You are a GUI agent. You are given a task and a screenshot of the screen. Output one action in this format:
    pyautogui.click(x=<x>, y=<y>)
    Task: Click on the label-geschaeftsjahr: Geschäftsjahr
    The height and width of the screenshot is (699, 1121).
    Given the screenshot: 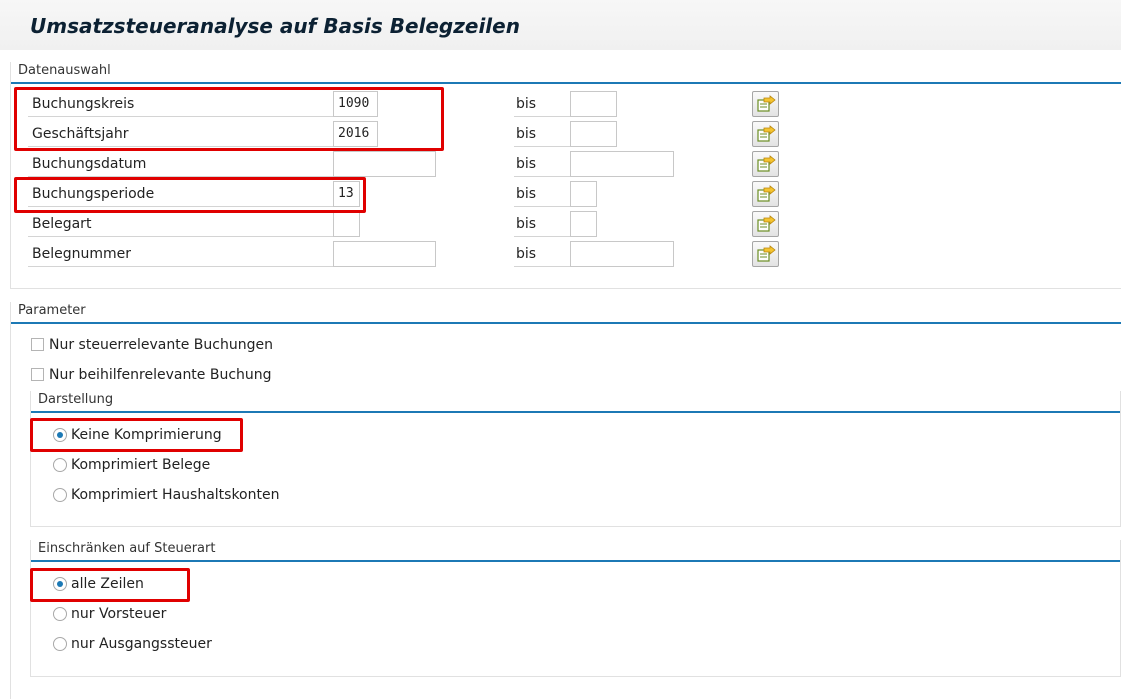 What is the action you would take?
    pyautogui.click(x=180, y=134)
    